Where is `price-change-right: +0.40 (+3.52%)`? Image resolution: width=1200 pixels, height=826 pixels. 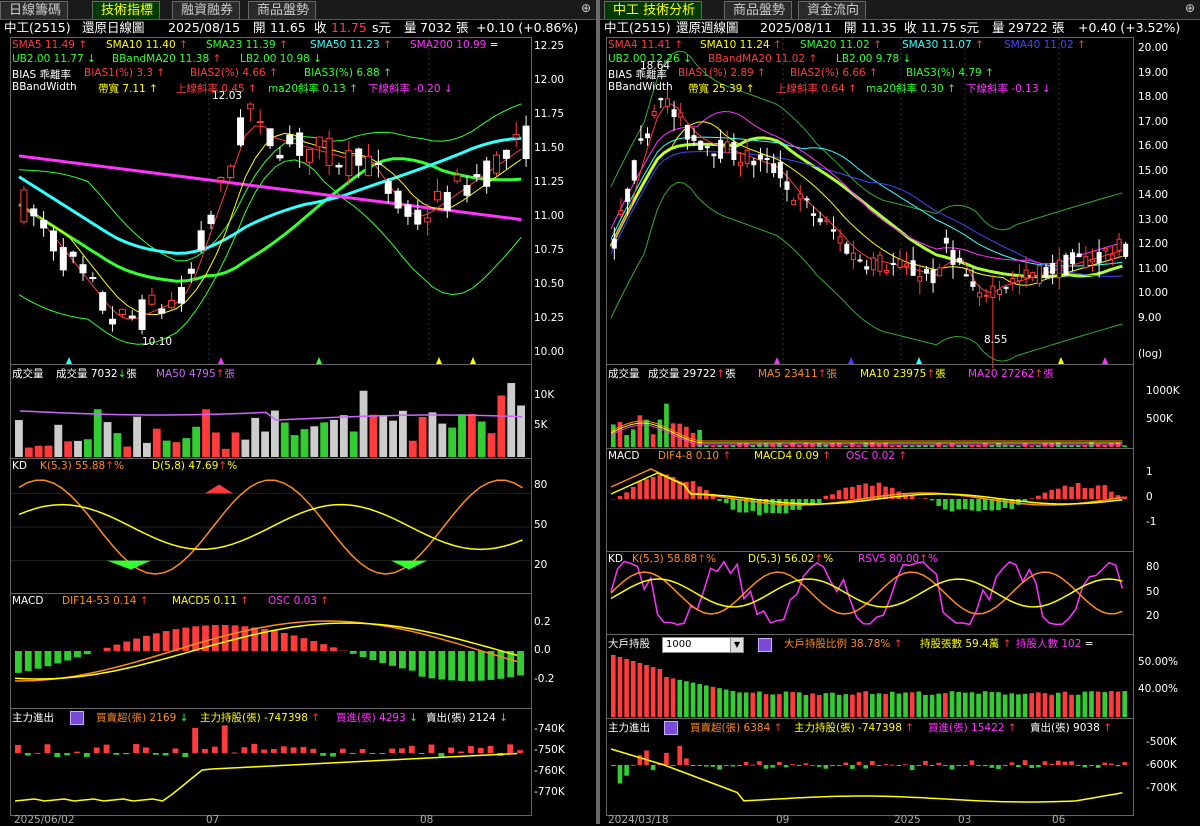
price-change-right: +0.40 (+3.52%) is located at coordinates (1129, 28).